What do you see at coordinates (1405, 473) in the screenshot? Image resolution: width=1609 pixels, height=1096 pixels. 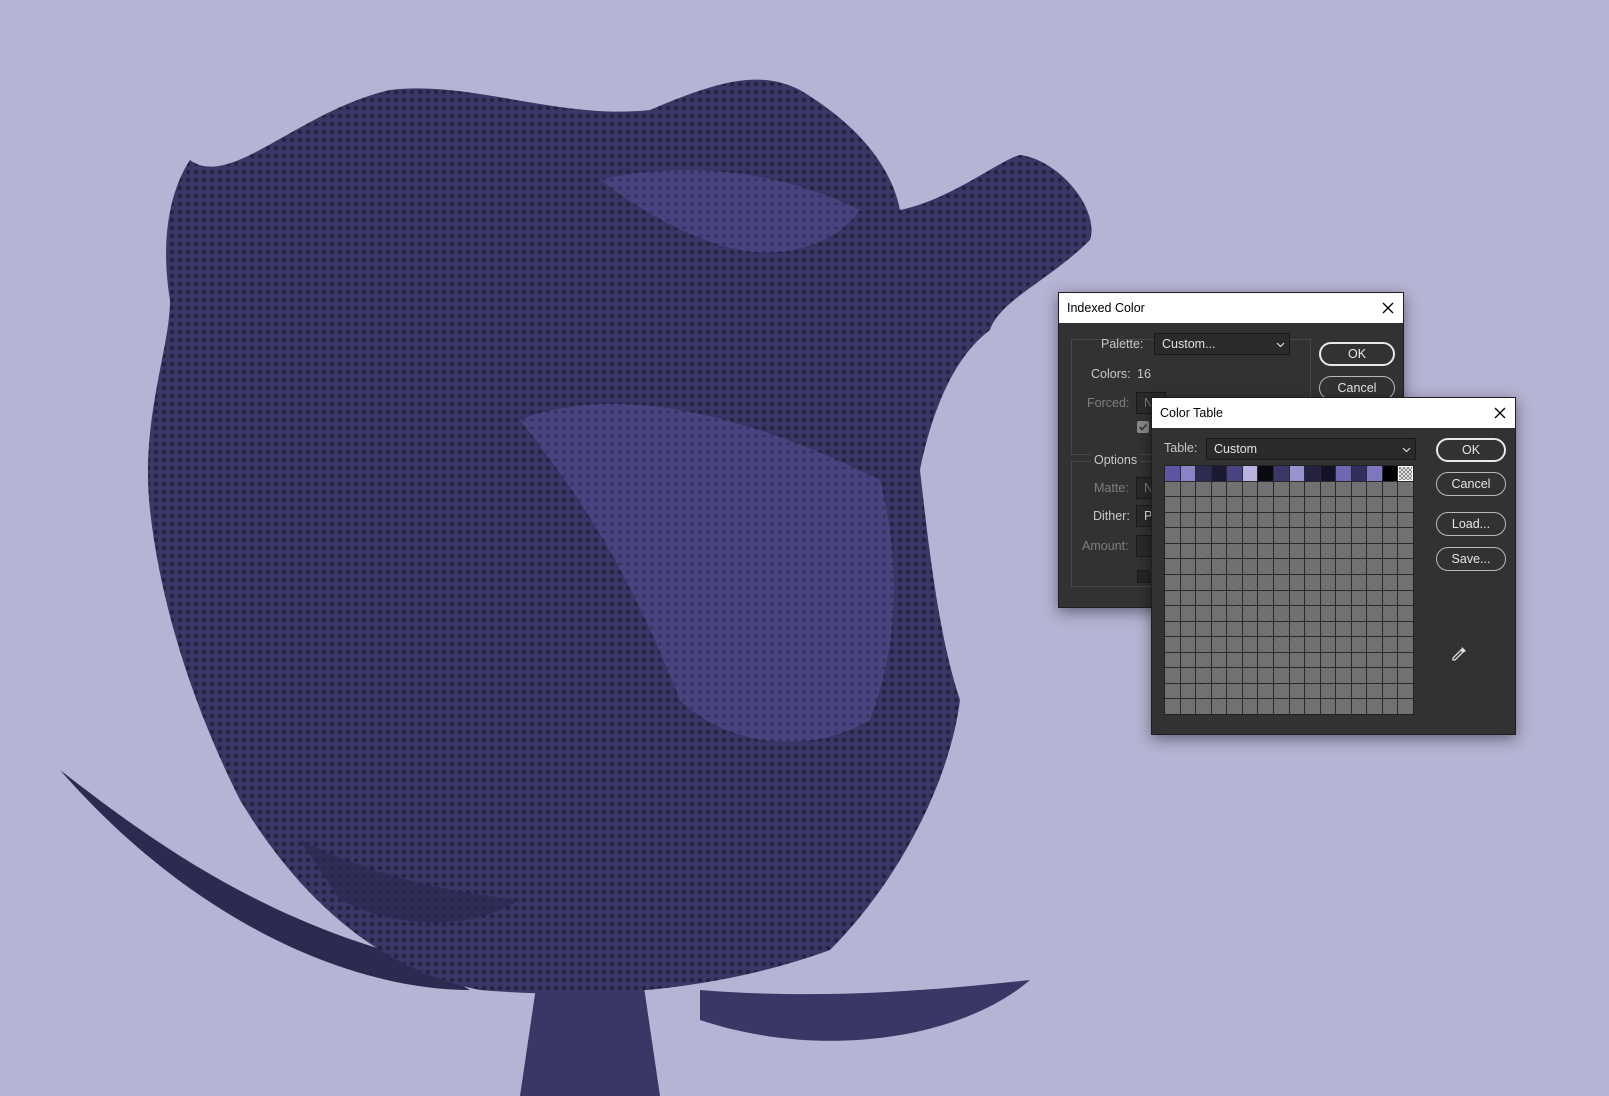 I see `transparent-swatch` at bounding box center [1405, 473].